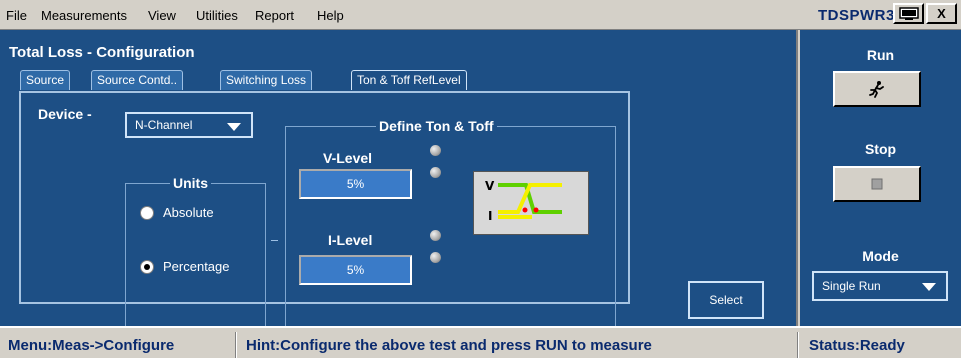 This screenshot has height=358, width=961. I want to click on radio-absolute-indicator, so click(147, 212).